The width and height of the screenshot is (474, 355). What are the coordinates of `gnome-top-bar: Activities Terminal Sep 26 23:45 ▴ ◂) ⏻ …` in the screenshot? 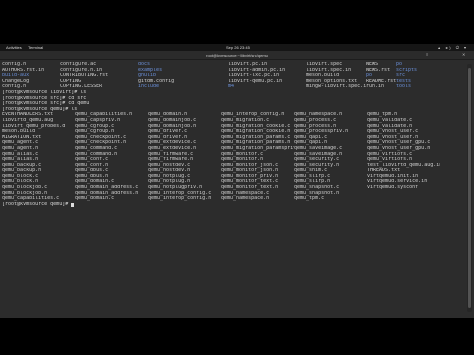 It's located at (237, 47).